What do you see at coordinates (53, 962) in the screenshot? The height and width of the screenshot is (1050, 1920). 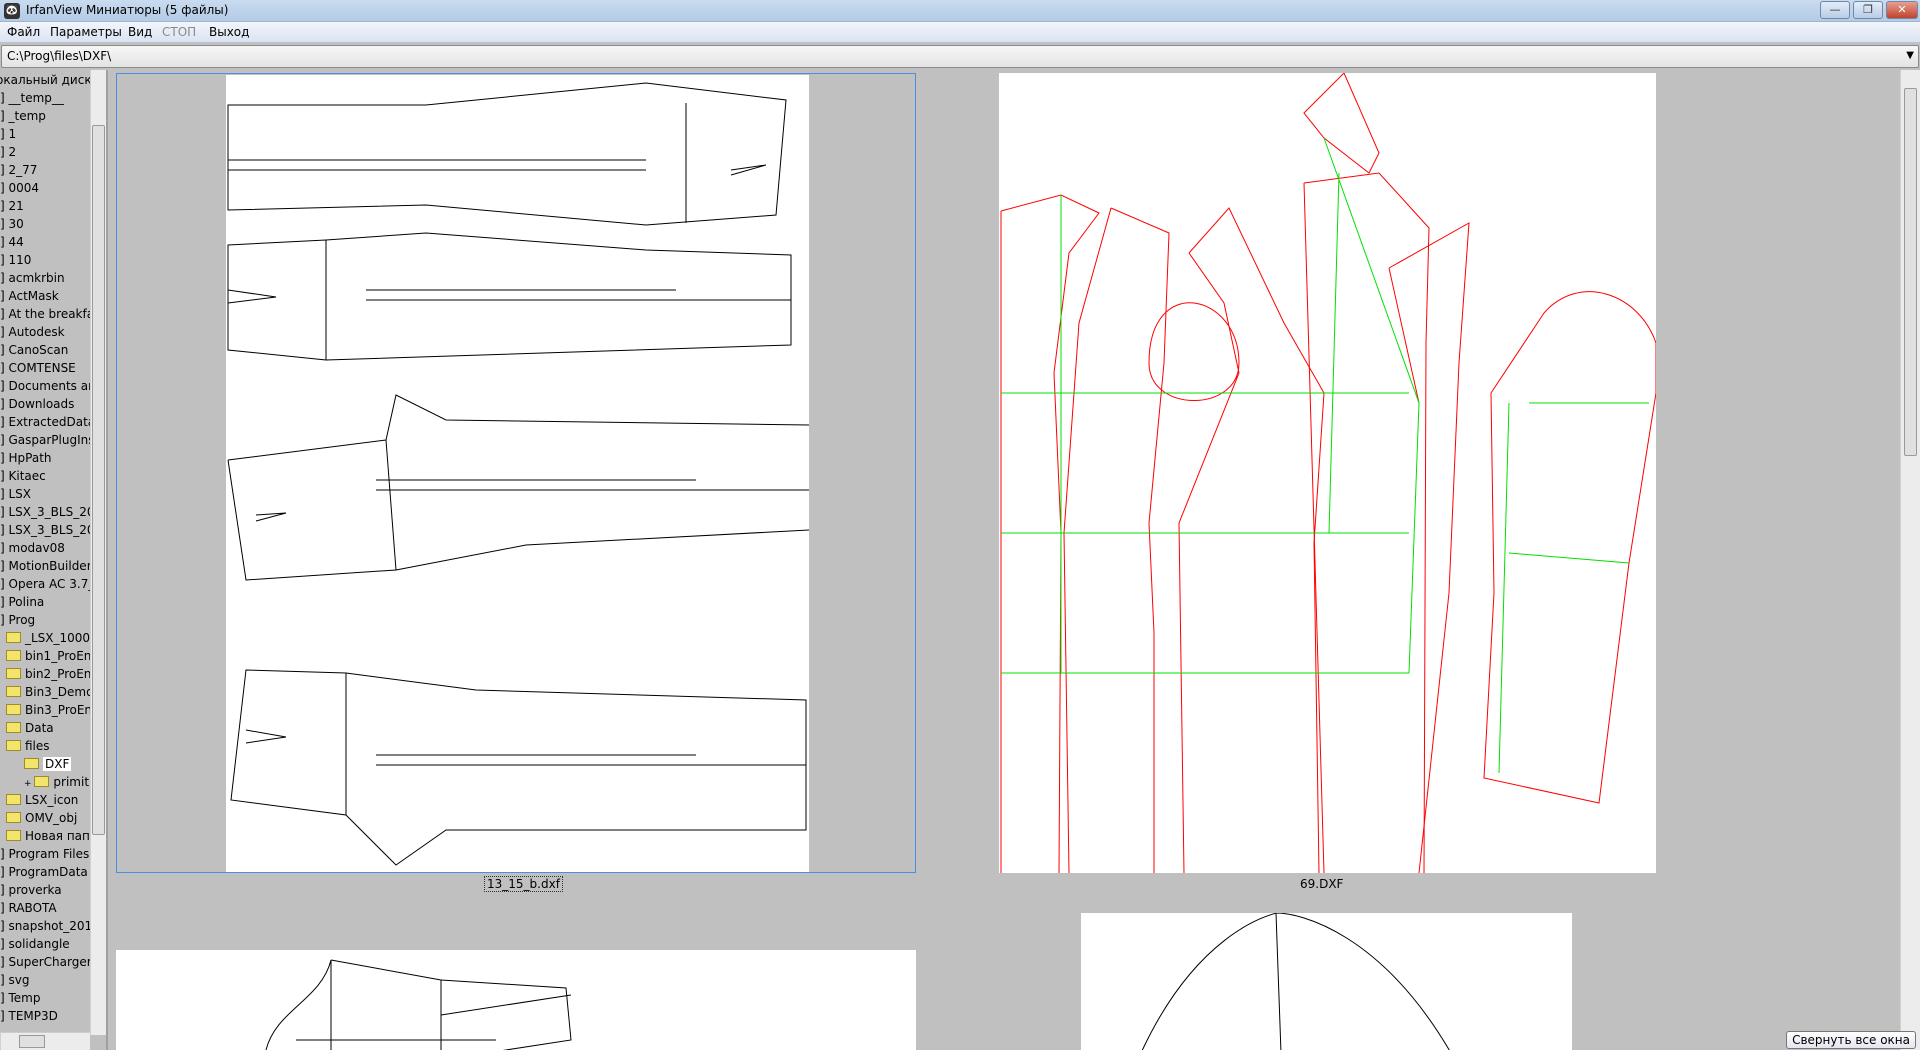 I see `tree-item-label: SuperChargerP` at bounding box center [53, 962].